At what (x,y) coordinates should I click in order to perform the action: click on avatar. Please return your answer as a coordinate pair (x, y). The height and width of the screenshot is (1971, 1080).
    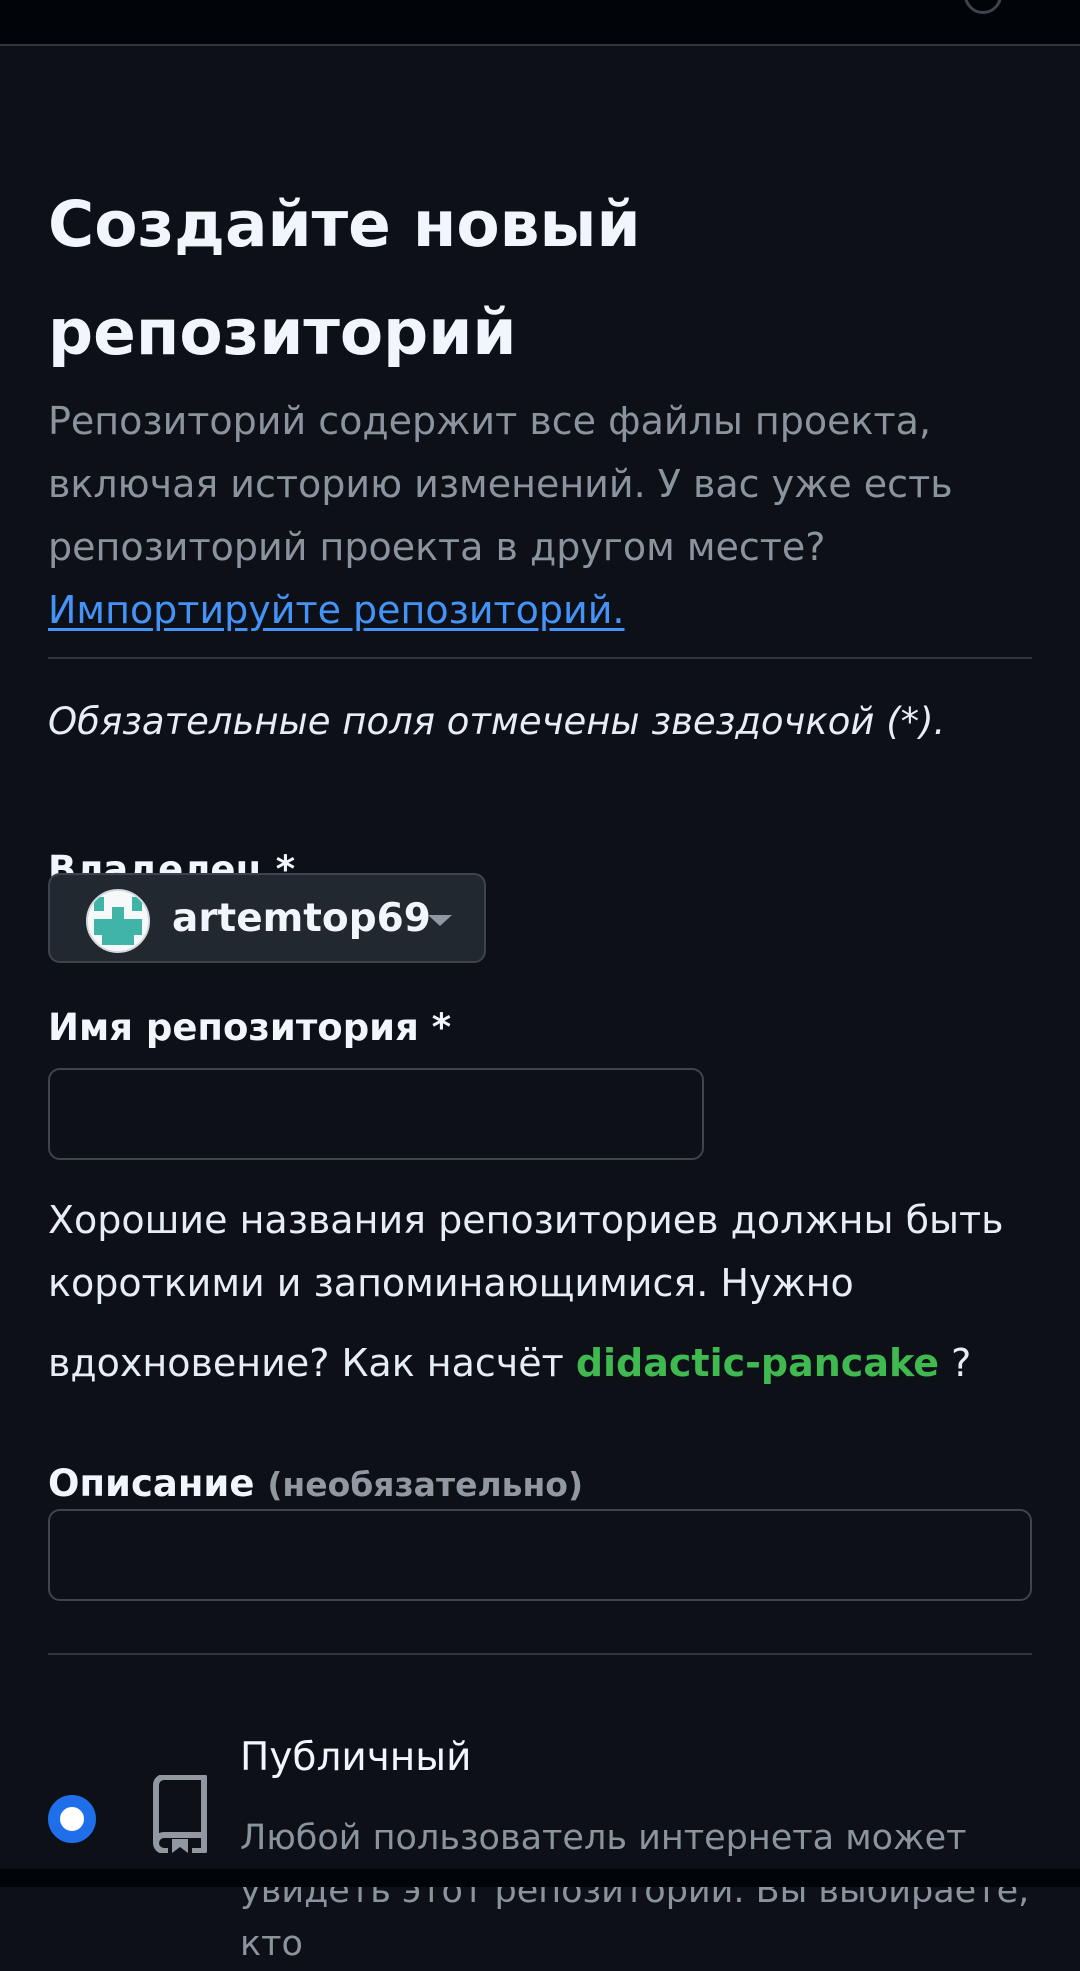
    Looking at the image, I should click on (118, 921).